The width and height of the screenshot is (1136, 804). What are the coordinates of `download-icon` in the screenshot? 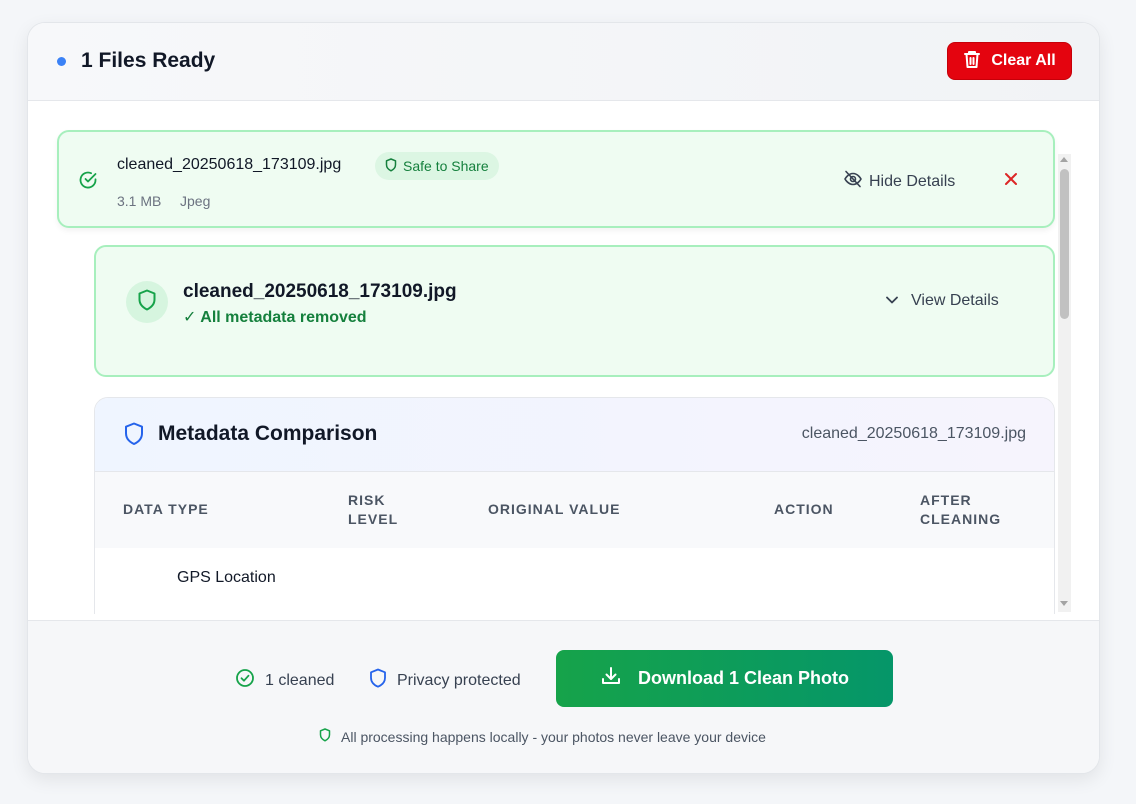 It's located at (611, 678).